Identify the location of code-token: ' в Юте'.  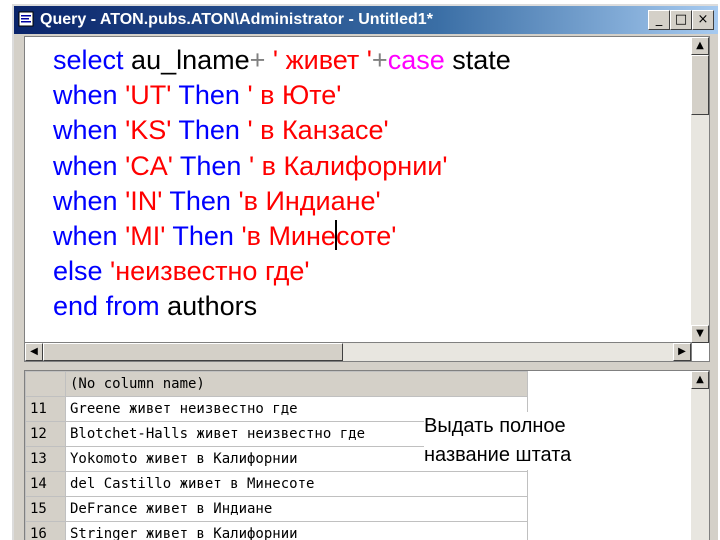
(294, 95).